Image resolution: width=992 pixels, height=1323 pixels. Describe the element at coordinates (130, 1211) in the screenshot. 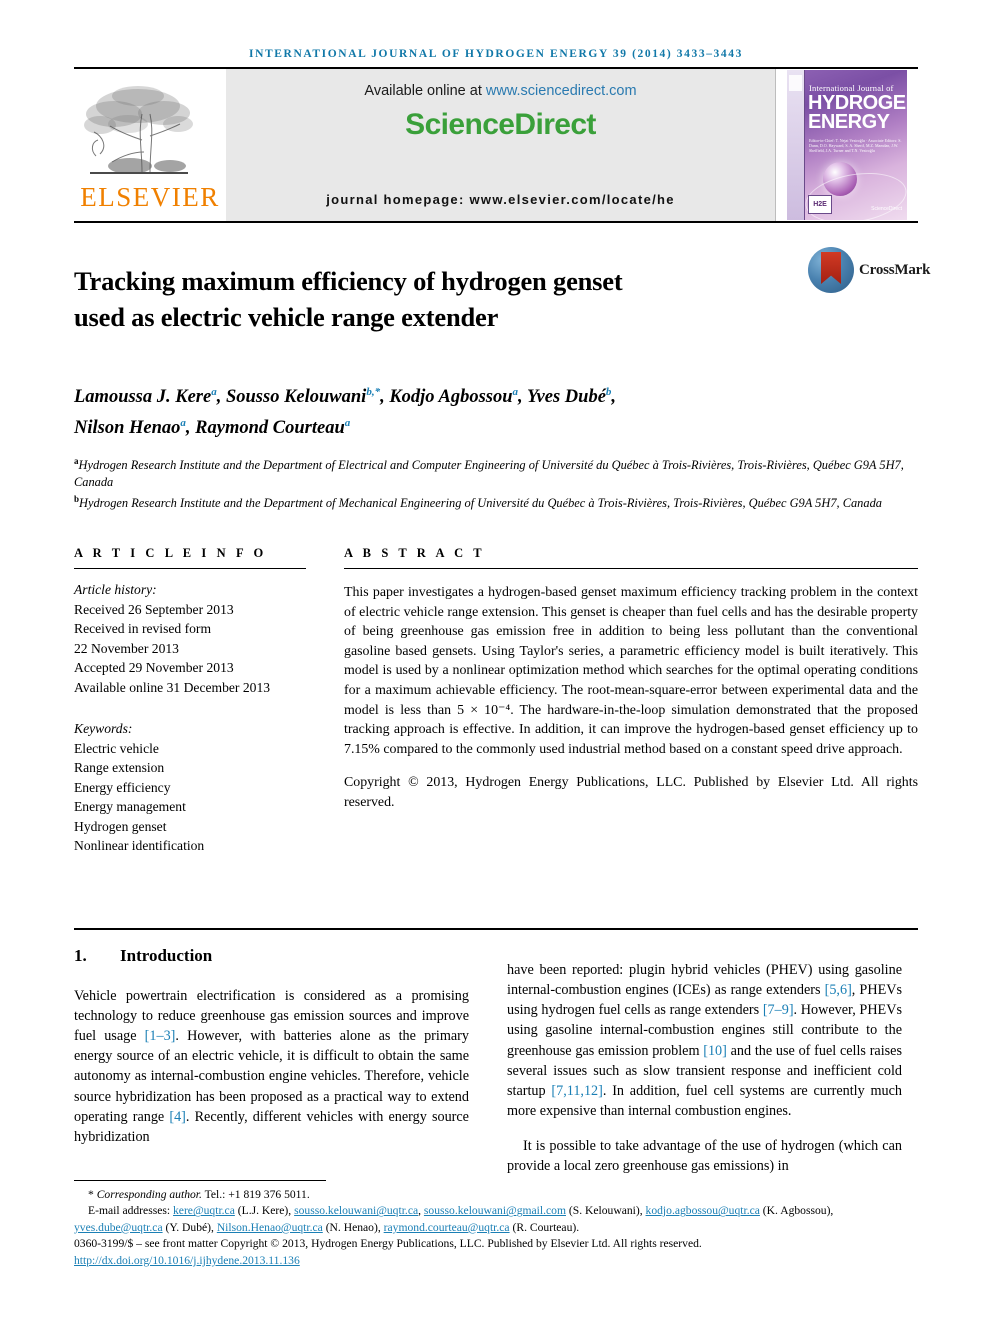

I see `email-label: E-mail addresses:` at that location.